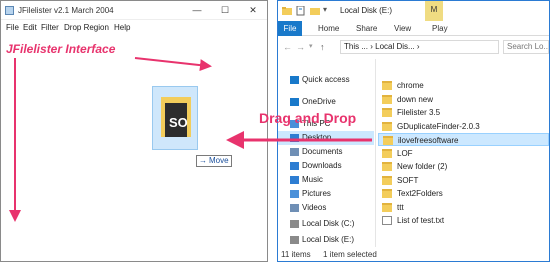 The image size is (550, 262). Describe the element at coordinates (294, 166) in the screenshot. I see `downloads-icon` at that location.